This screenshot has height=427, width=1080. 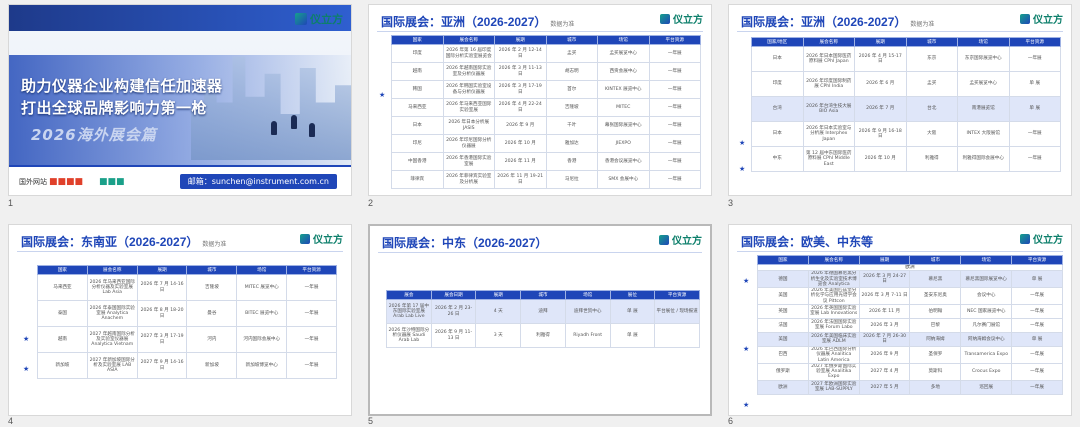 What do you see at coordinates (783, 354) in the screenshot?
I see `table-cell: 巴西` at bounding box center [783, 354].